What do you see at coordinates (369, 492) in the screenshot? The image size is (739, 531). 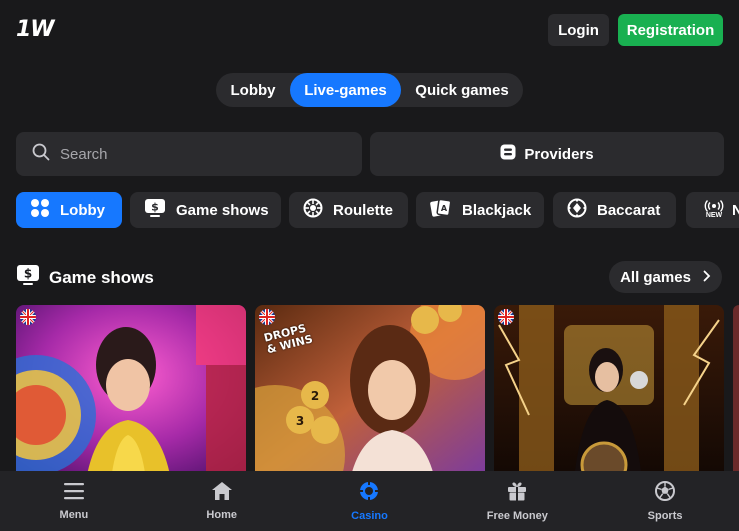 I see `casino-icon` at bounding box center [369, 492].